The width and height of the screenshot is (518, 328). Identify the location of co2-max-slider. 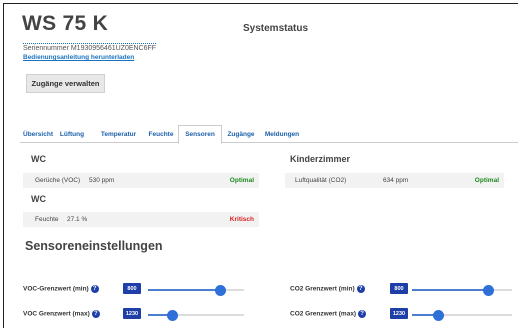
(462, 315).